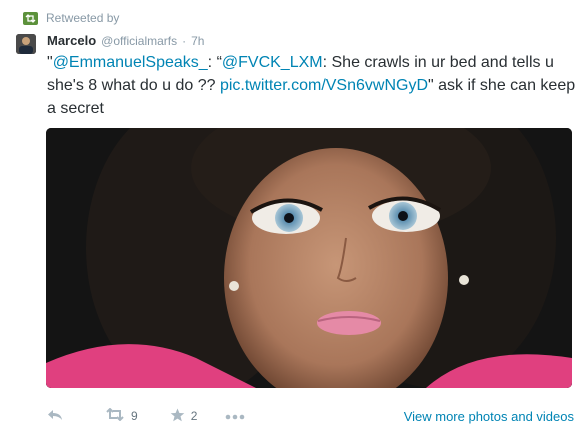  What do you see at coordinates (130, 62) in the screenshot?
I see `mention-link-emmanuelspeaks: @EmmanuelSpeaks_` at bounding box center [130, 62].